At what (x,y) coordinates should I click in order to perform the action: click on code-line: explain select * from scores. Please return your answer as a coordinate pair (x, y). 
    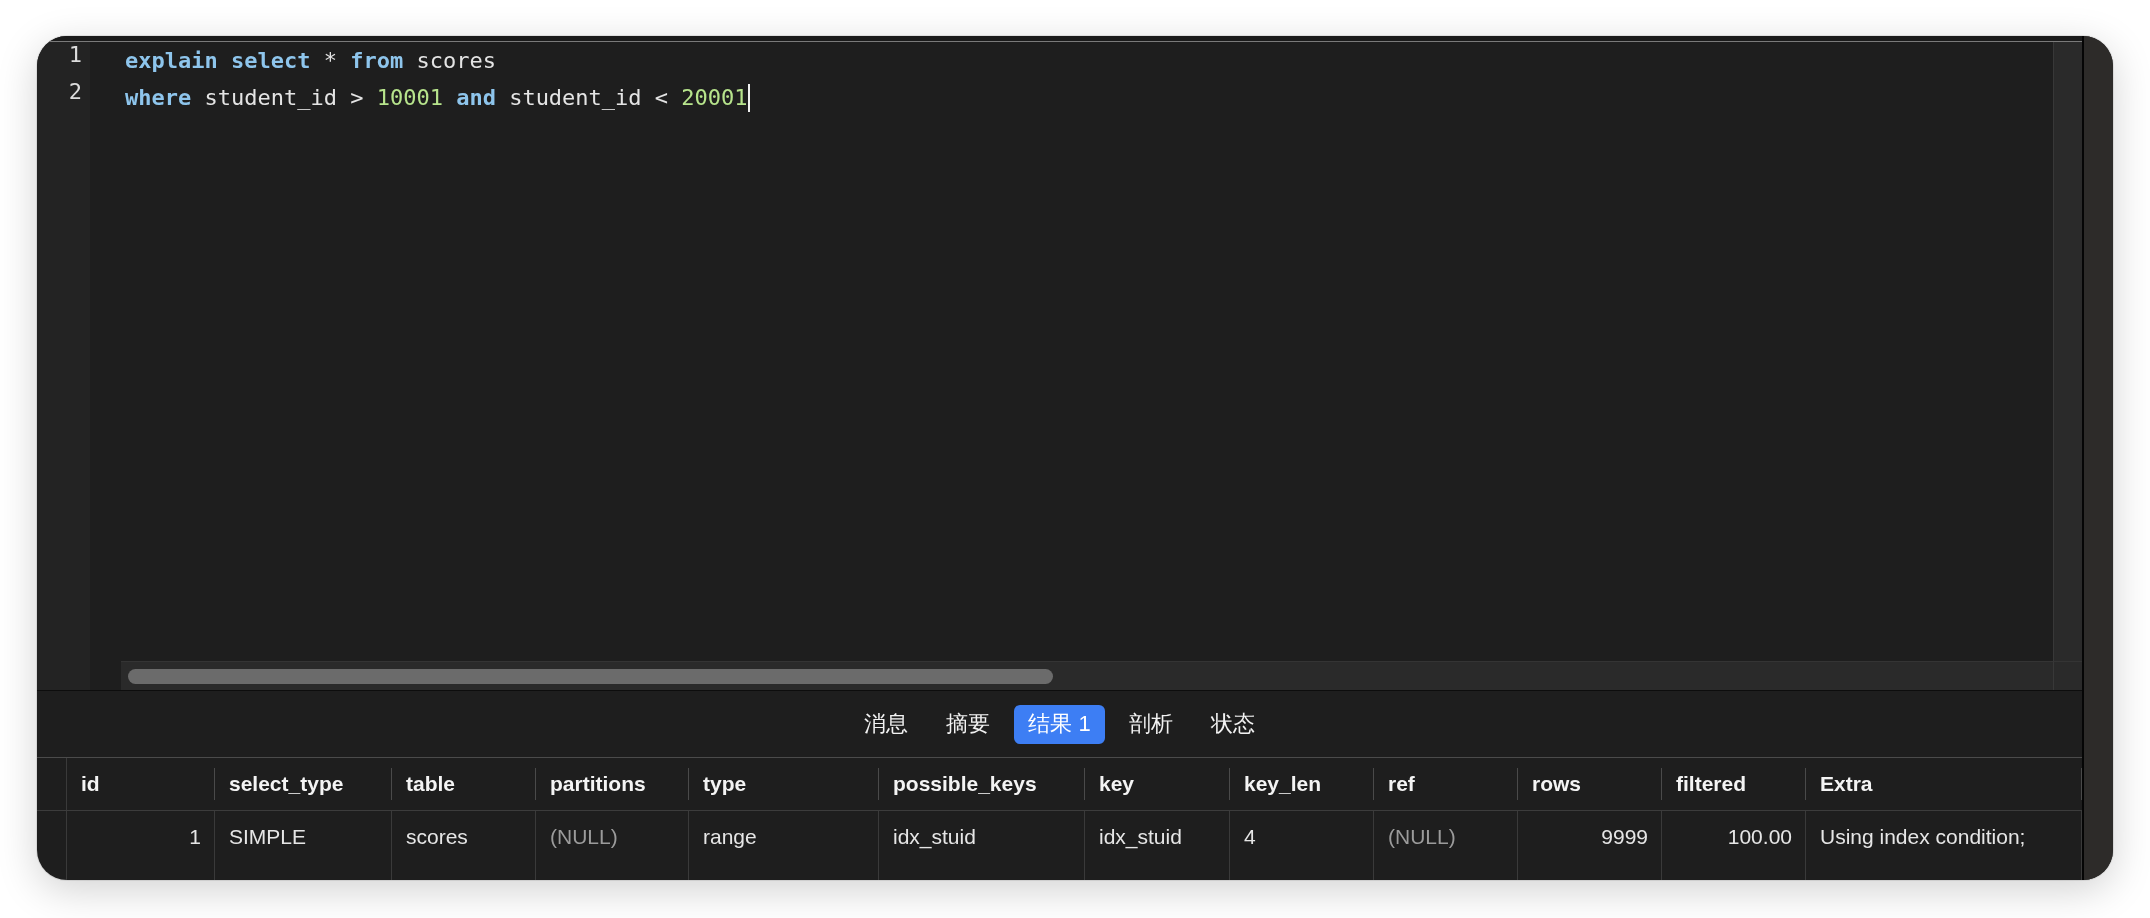
    Looking at the image, I should click on (310, 60).